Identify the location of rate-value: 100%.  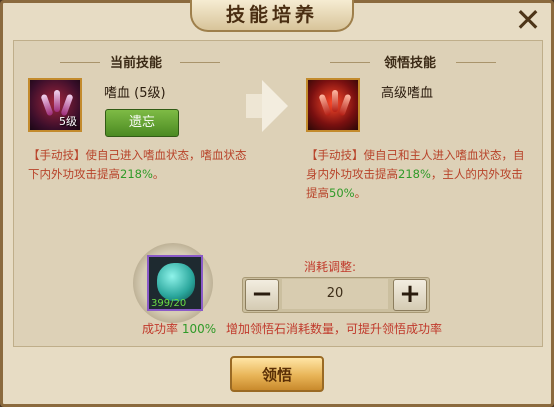
(199, 329).